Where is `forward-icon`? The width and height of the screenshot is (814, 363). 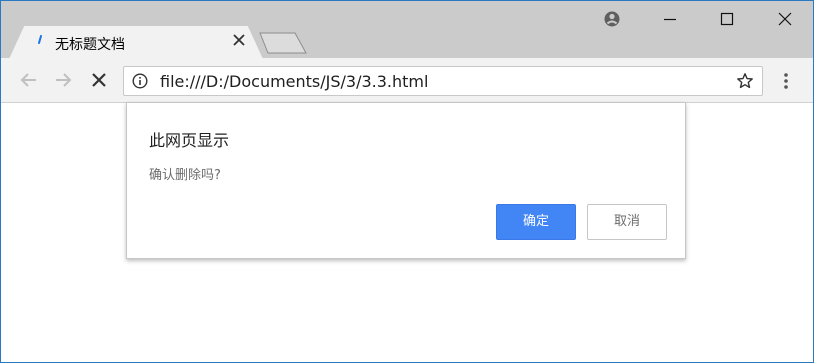 forward-icon is located at coordinates (63, 80).